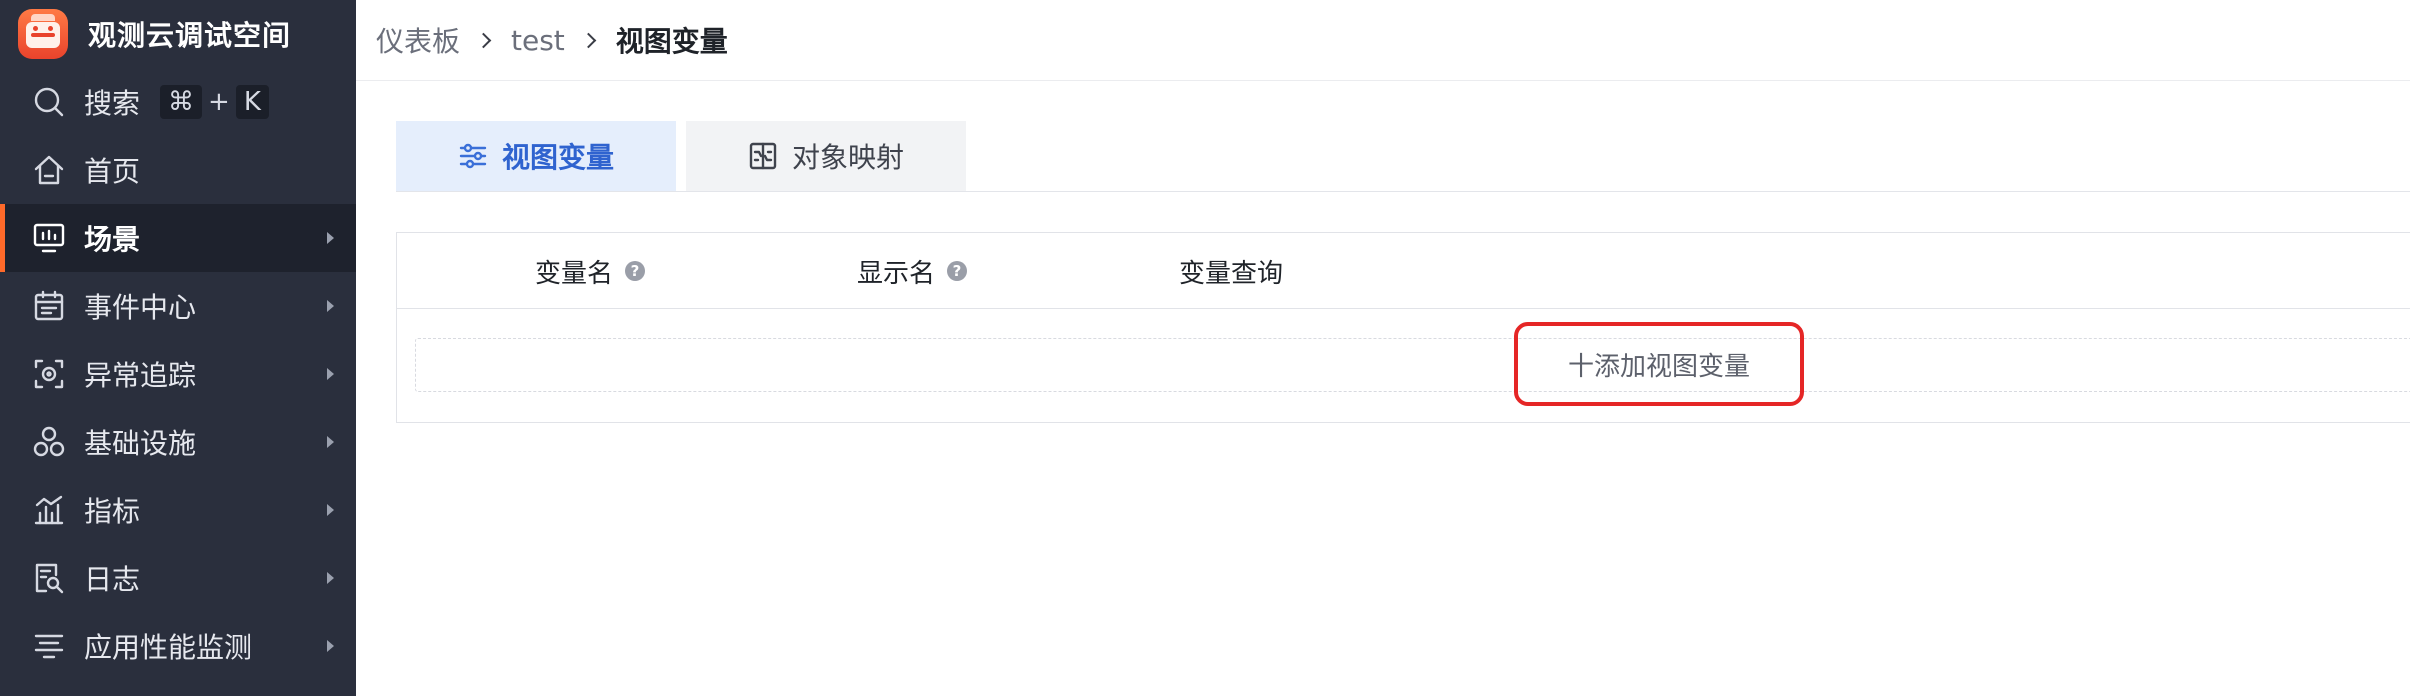  Describe the element at coordinates (112, 171) in the screenshot. I see `sidebar-item-label: 首页` at that location.